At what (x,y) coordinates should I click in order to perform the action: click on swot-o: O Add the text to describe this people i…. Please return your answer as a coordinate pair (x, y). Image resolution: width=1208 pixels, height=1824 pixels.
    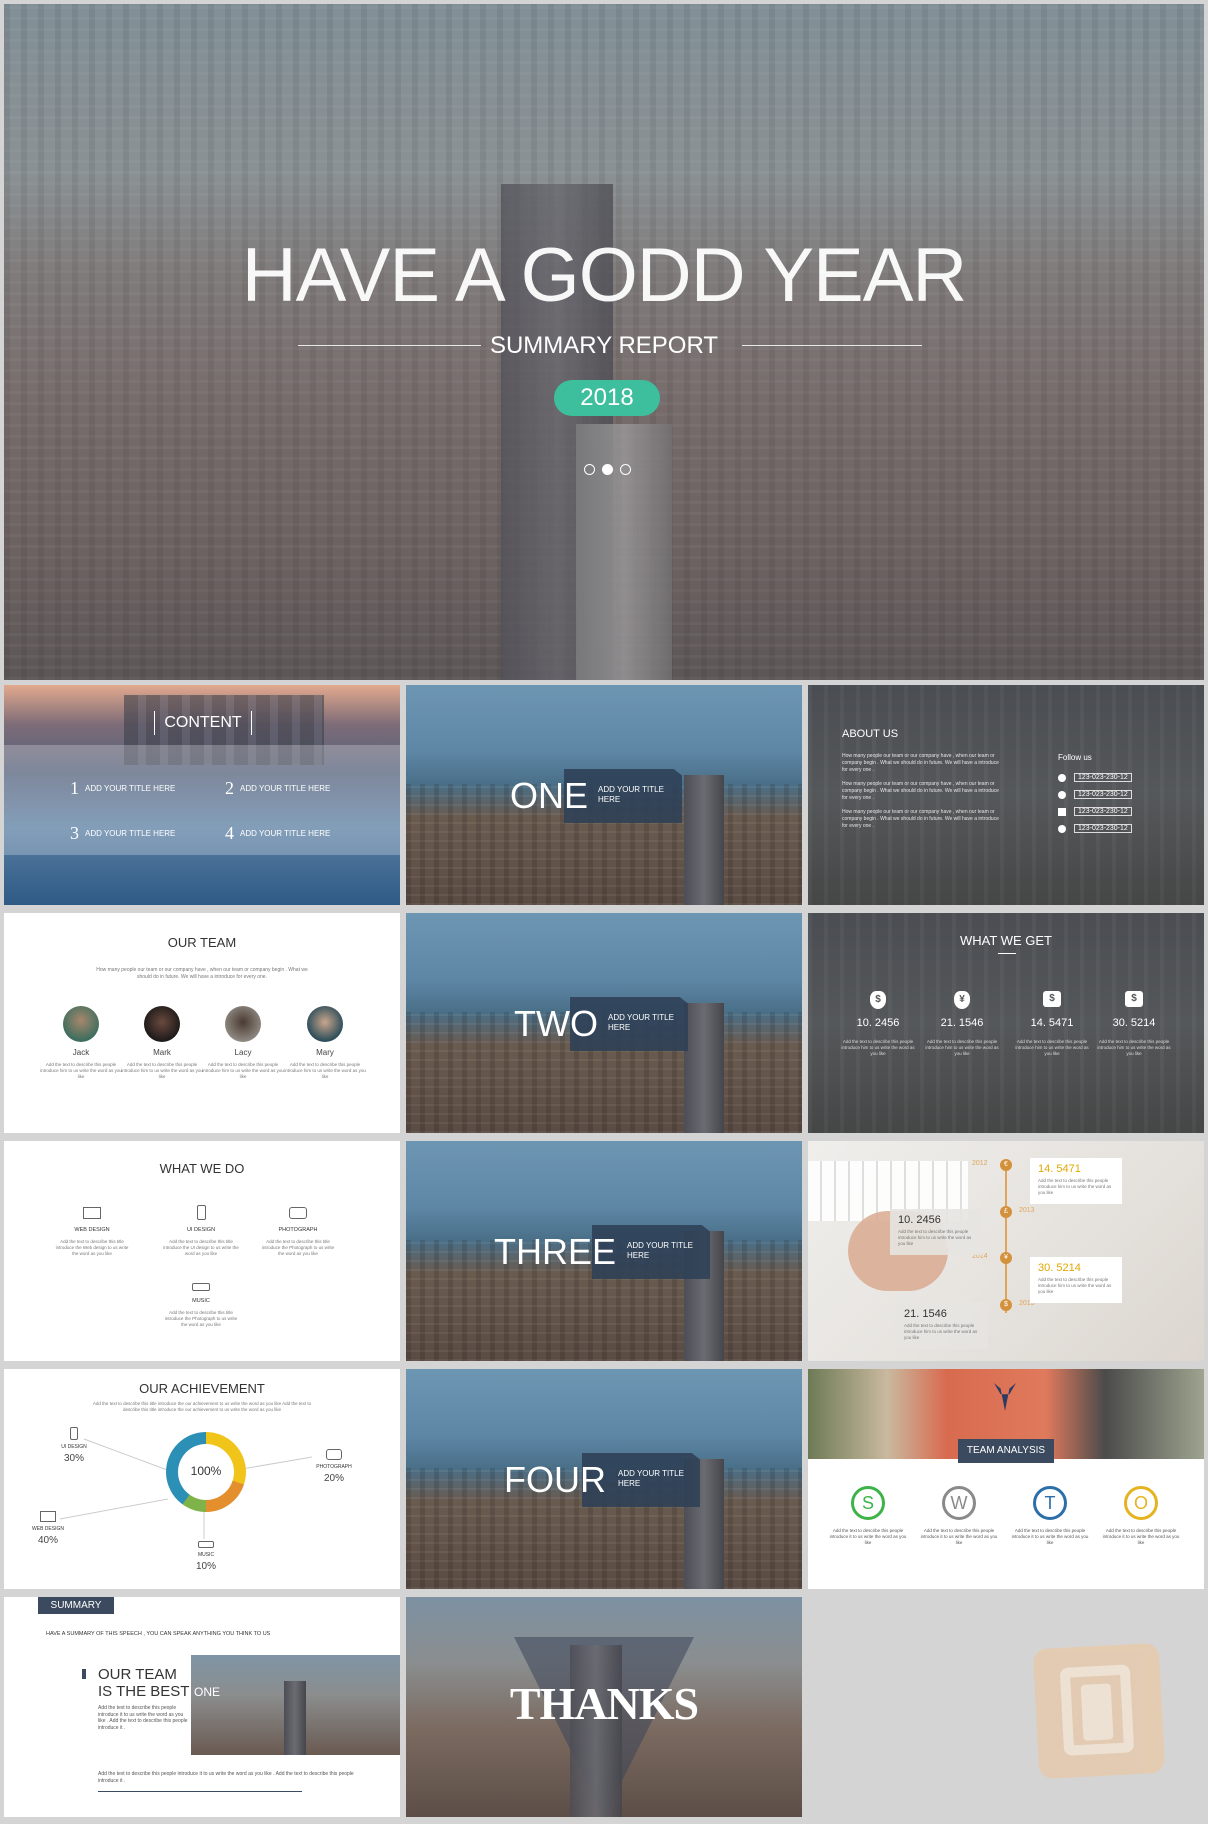
    Looking at the image, I should click on (1141, 1516).